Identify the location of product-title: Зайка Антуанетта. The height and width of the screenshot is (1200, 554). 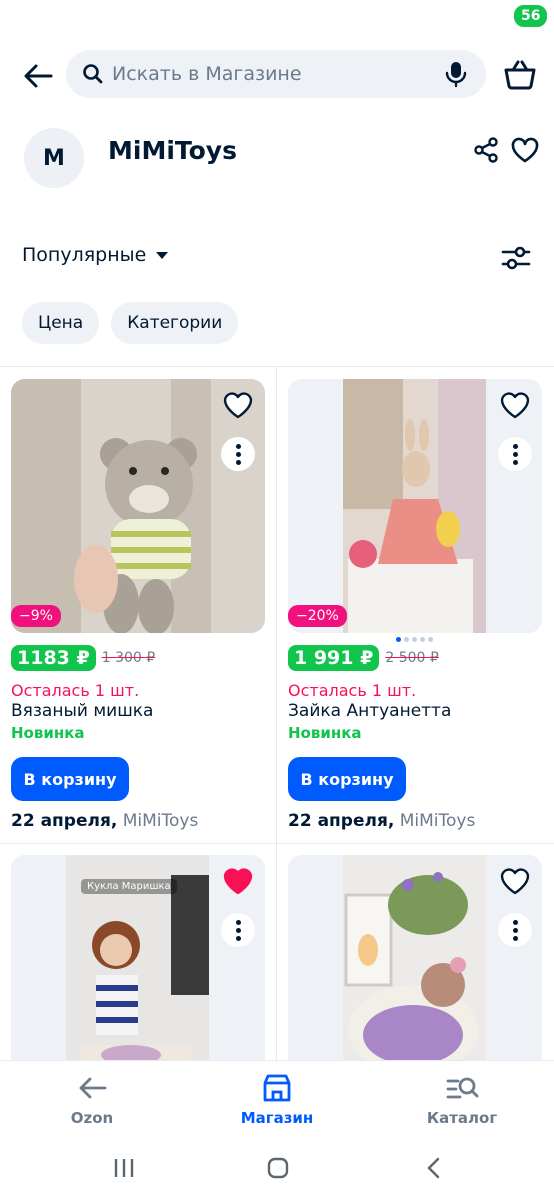
(369, 711).